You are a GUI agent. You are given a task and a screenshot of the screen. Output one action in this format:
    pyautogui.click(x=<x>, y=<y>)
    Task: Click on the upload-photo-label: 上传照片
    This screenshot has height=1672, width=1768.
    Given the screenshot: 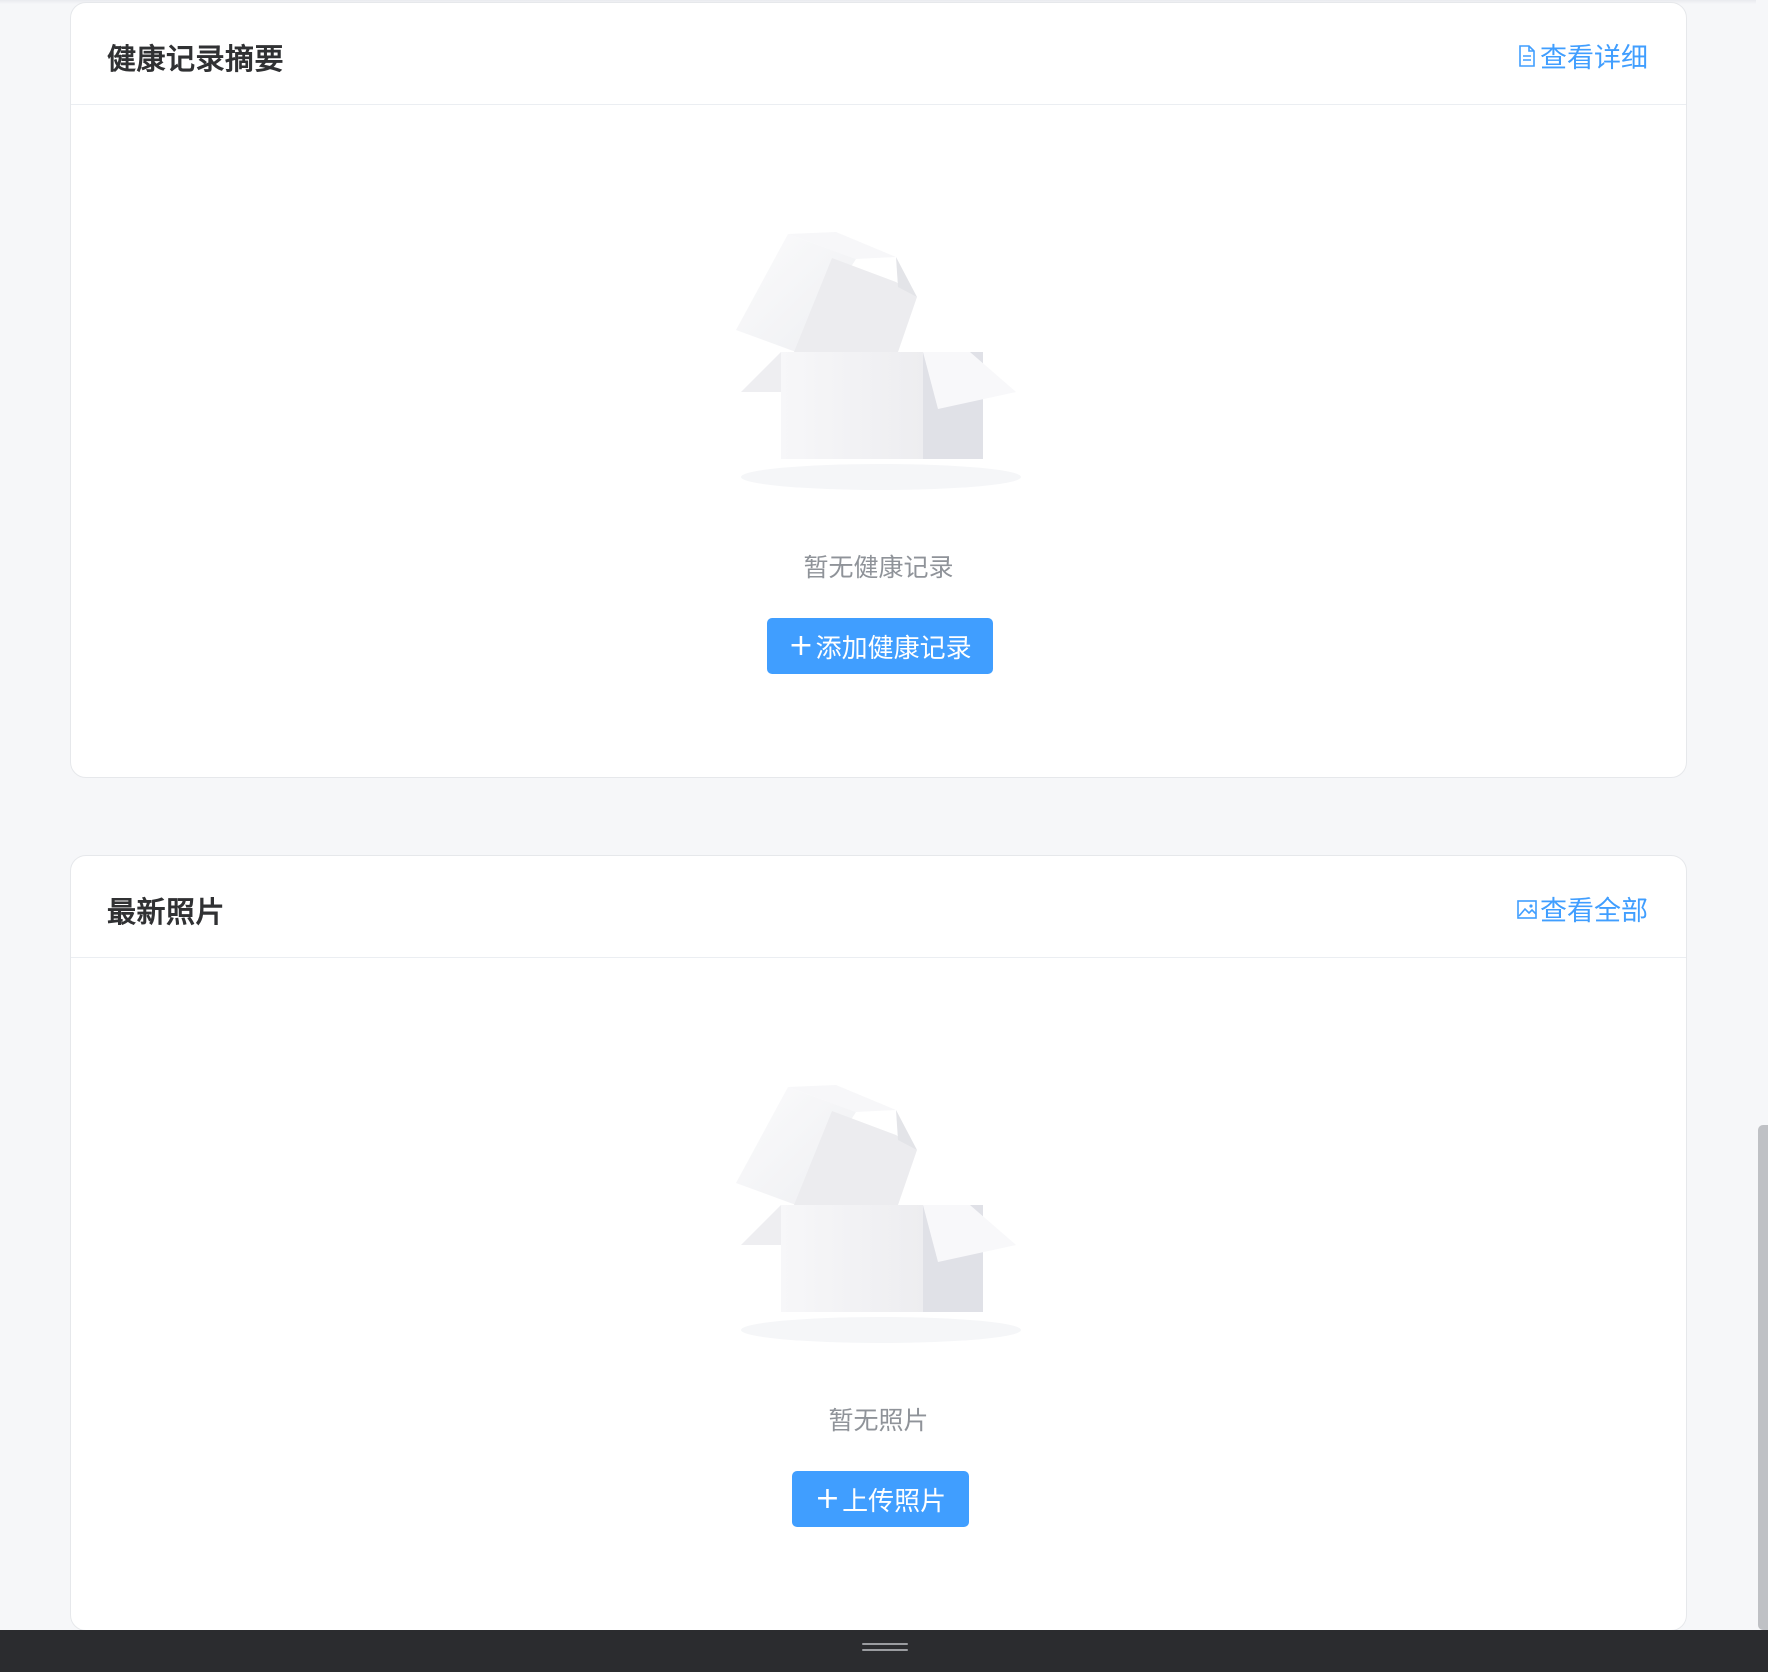 What is the action you would take?
    pyautogui.click(x=894, y=1501)
    